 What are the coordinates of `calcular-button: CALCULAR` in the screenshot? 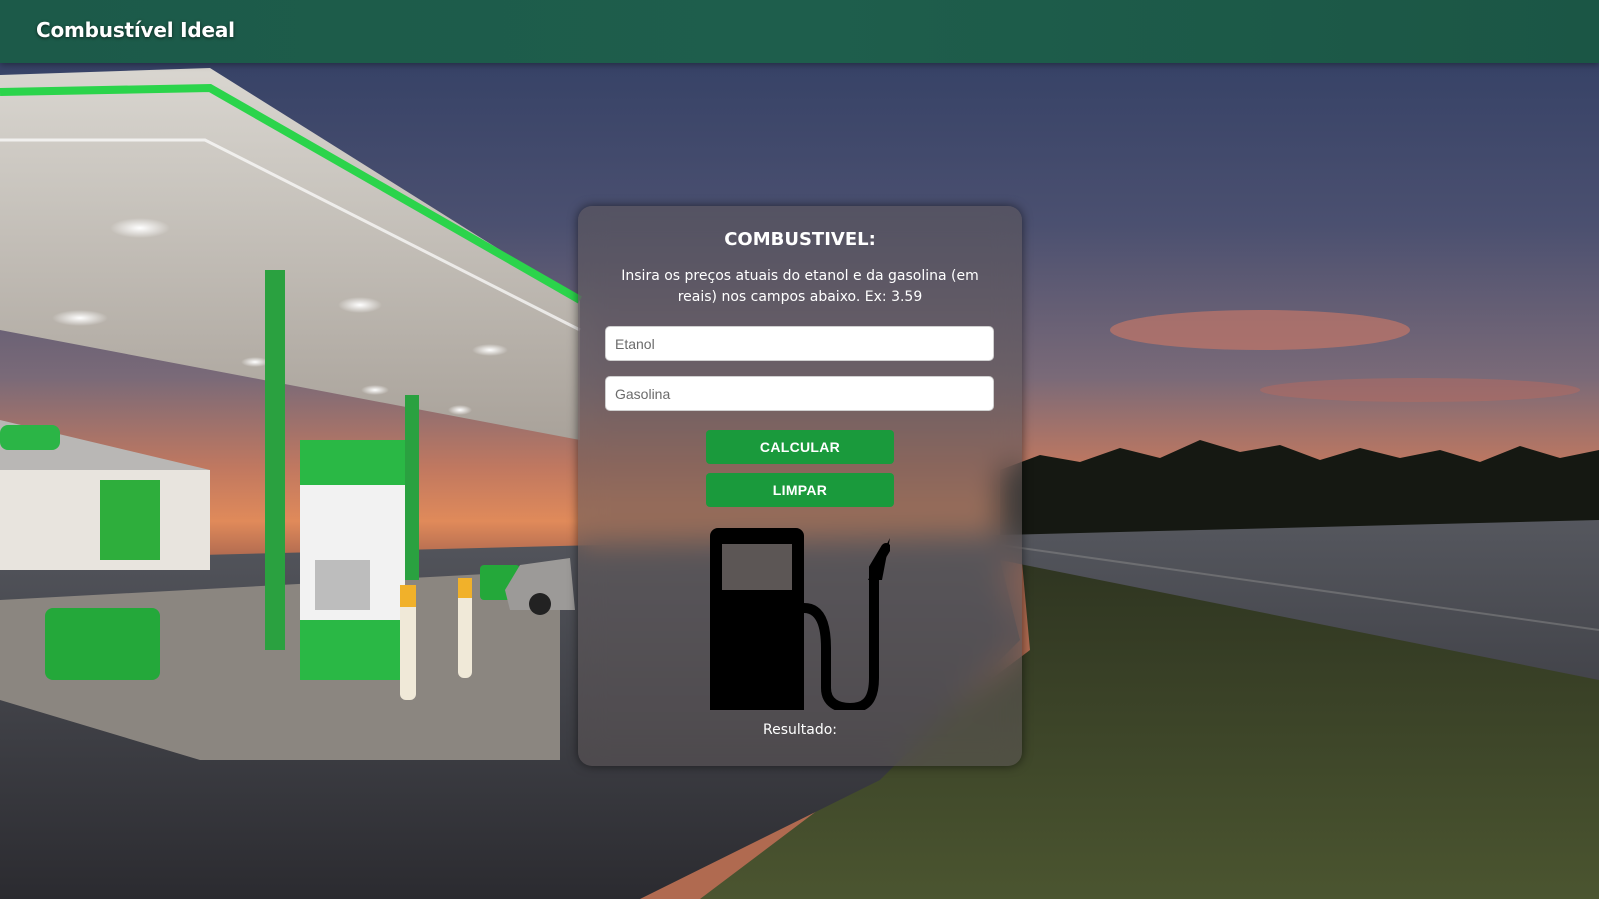 It's located at (800, 447).